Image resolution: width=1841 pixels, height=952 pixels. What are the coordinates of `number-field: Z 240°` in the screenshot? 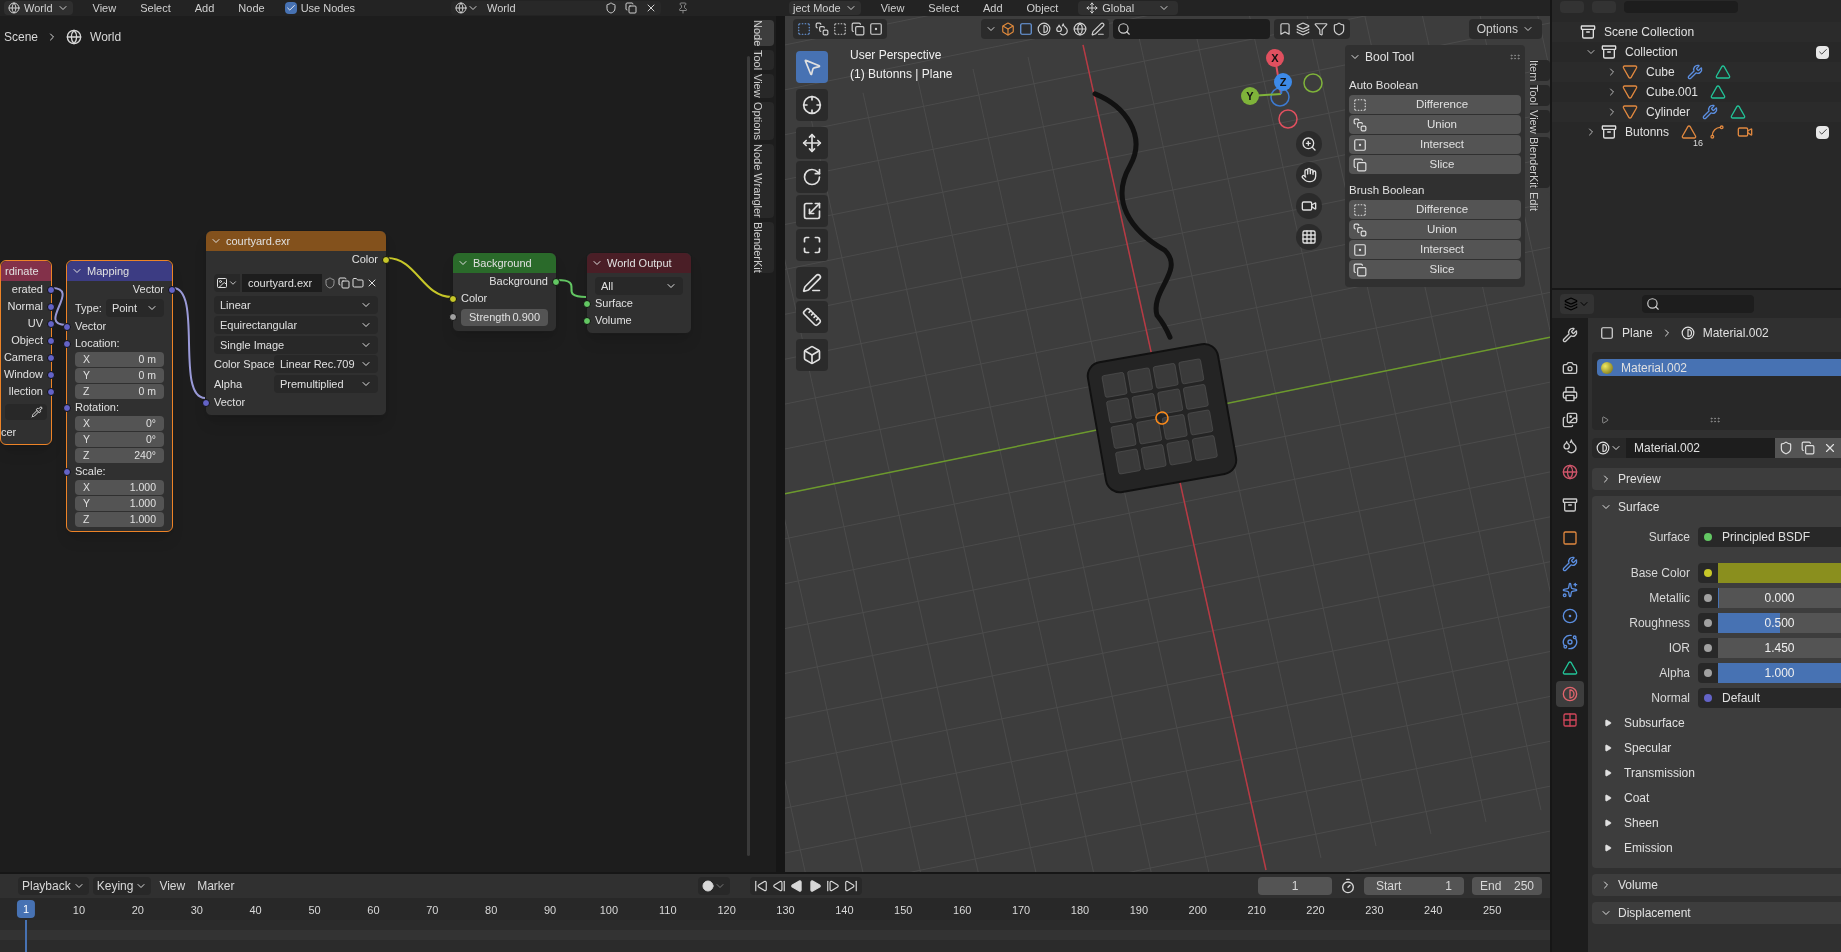 It's located at (119, 455).